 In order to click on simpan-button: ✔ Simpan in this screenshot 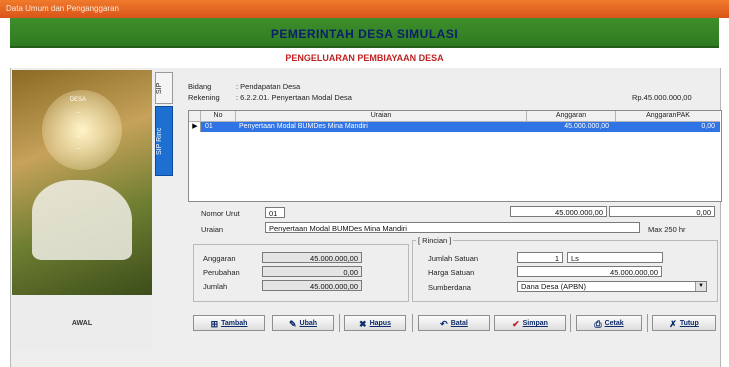, I will do `click(530, 323)`.